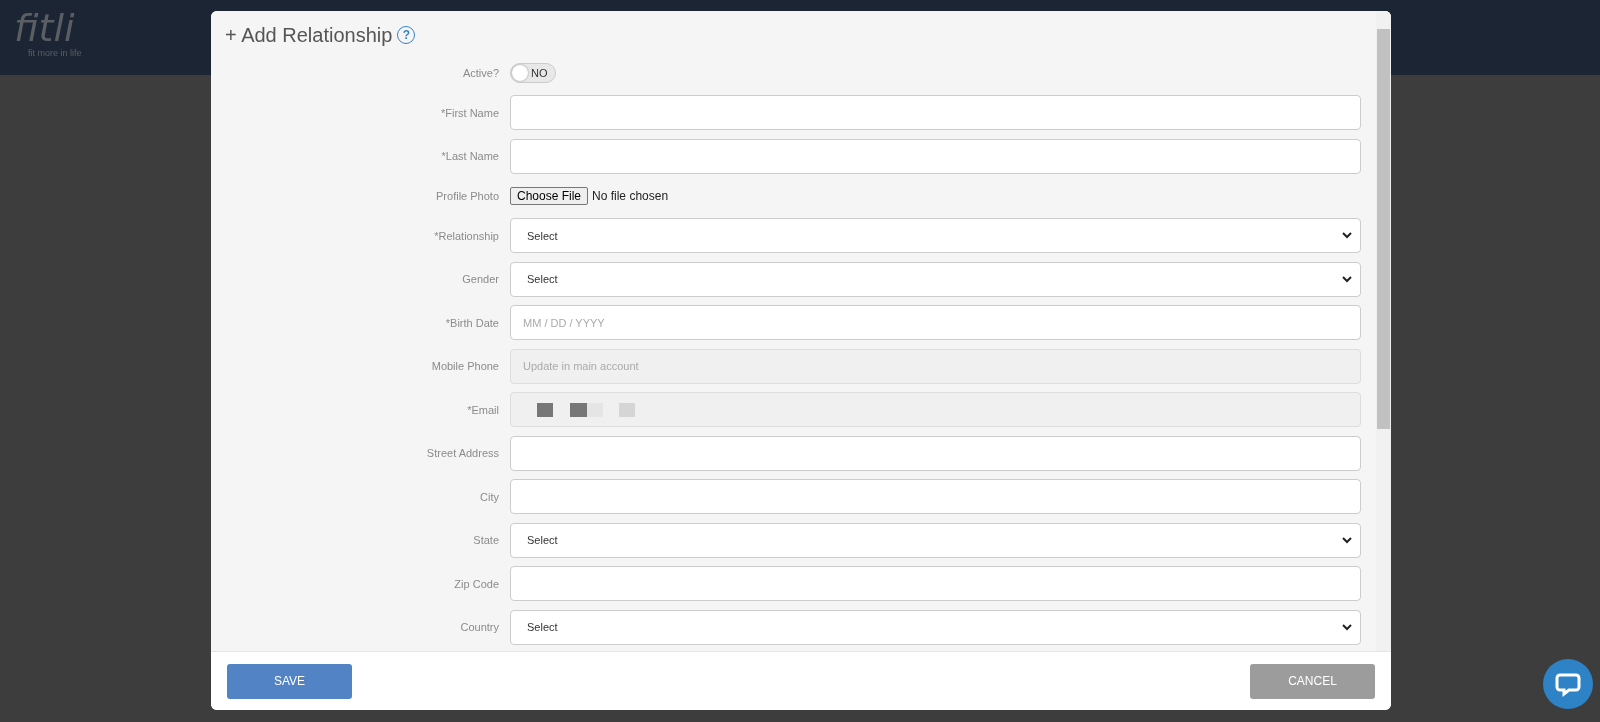 The image size is (1600, 722). I want to click on field-label: Country, so click(479, 627).